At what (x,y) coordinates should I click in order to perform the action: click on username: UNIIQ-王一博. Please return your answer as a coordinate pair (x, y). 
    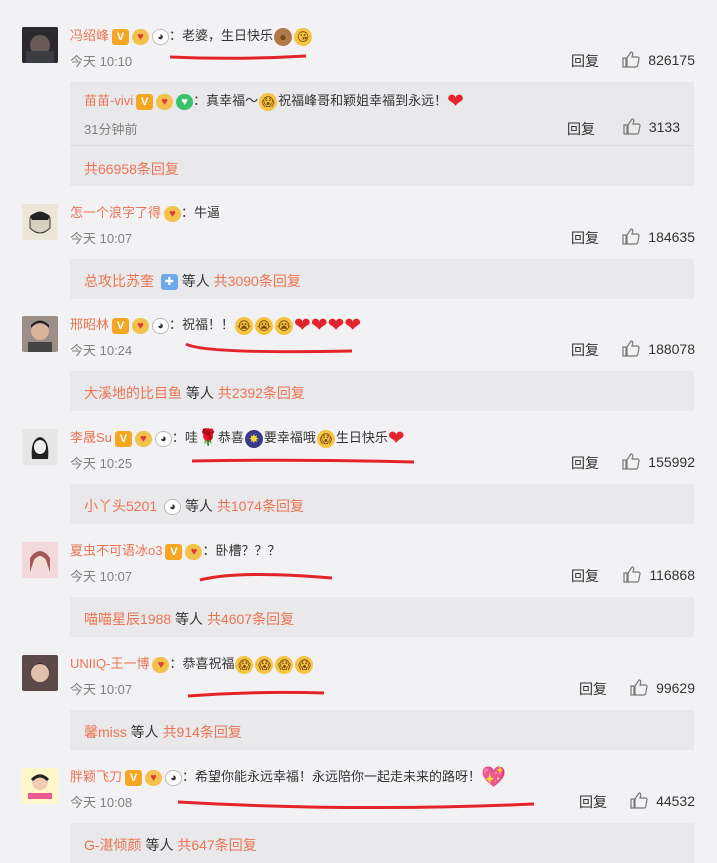
    Looking at the image, I should click on (109, 663).